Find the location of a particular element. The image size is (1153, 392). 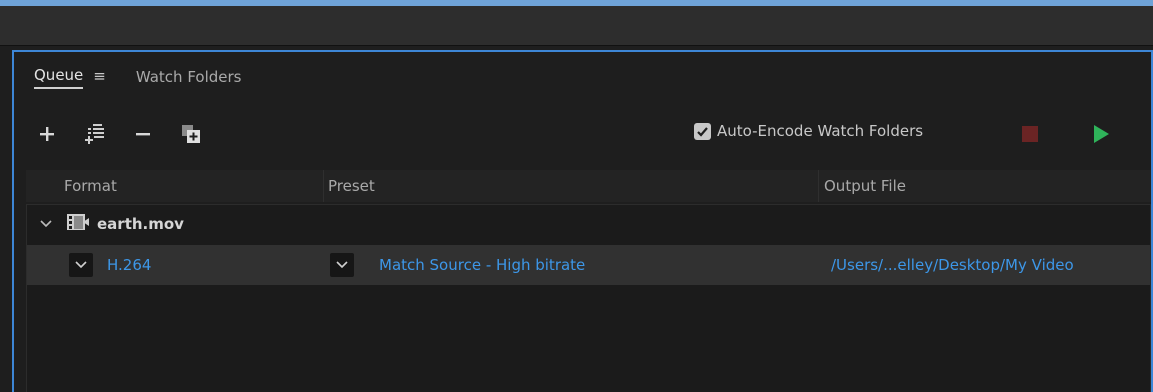

duplicate-button is located at coordinates (191, 134).